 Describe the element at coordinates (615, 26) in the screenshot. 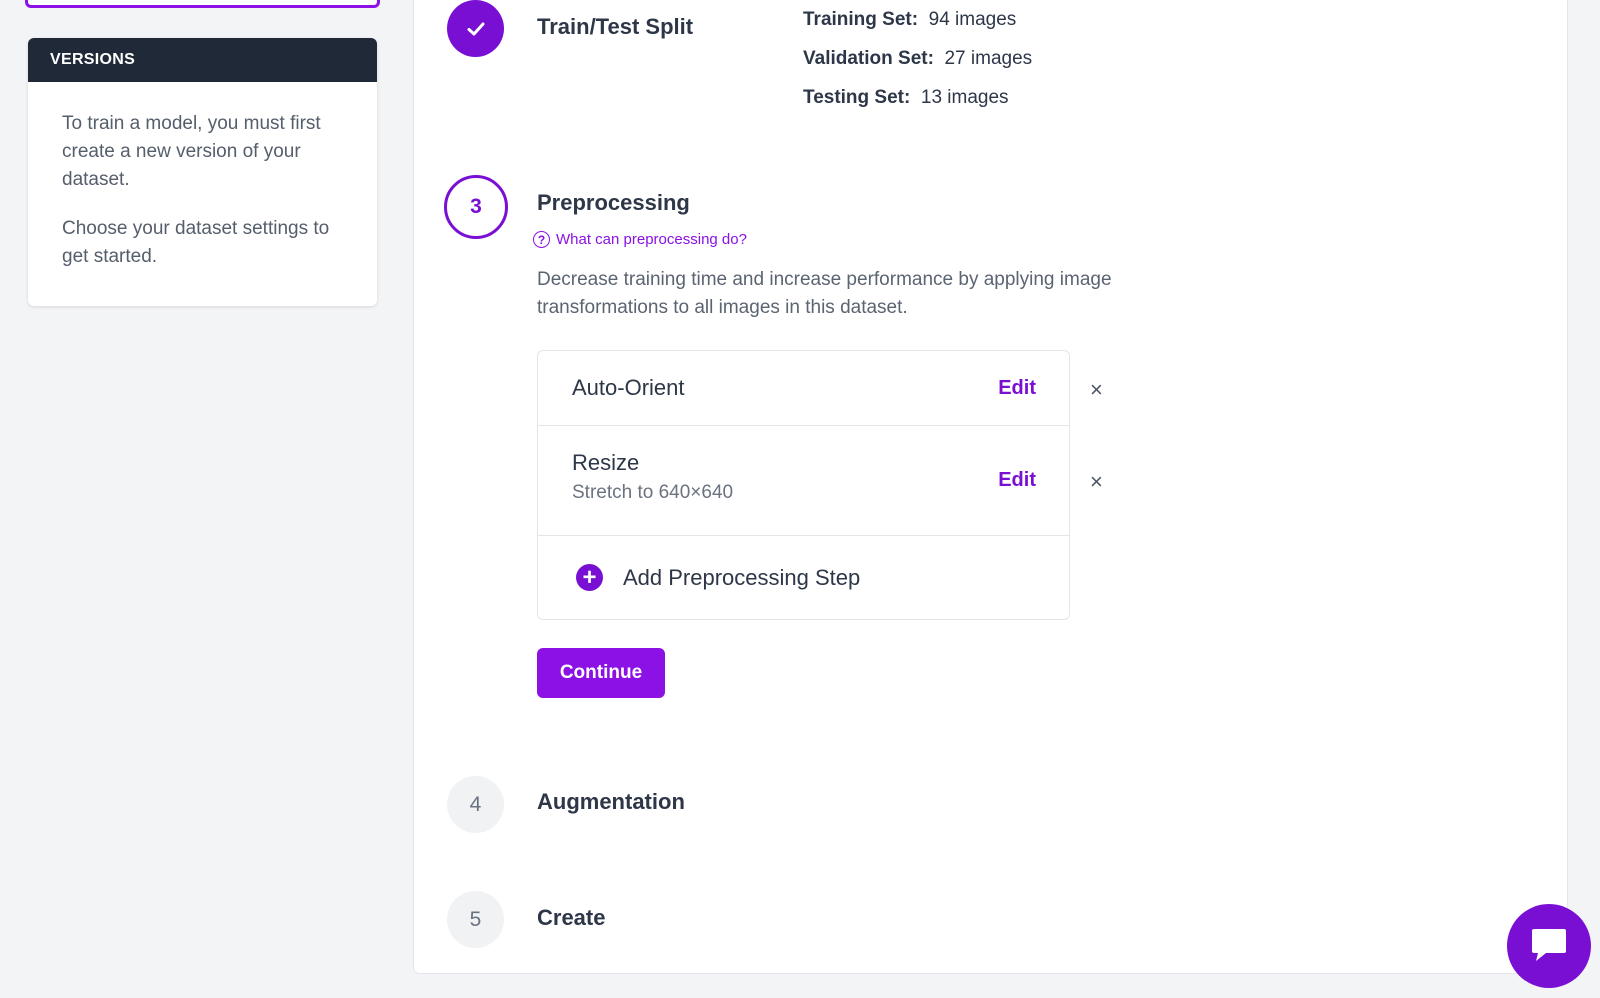

I see `step-title-train-test-split: Train/Test Split` at that location.